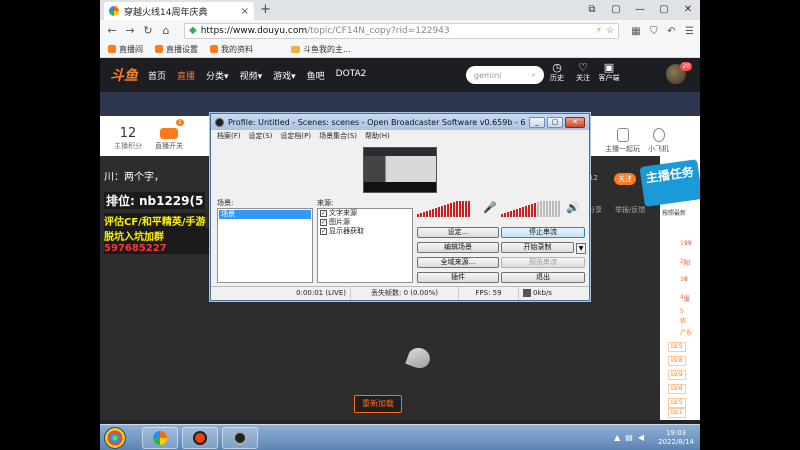  Describe the element at coordinates (365, 213) in the screenshot. I see `source-item: ✓ 文字来源` at that location.